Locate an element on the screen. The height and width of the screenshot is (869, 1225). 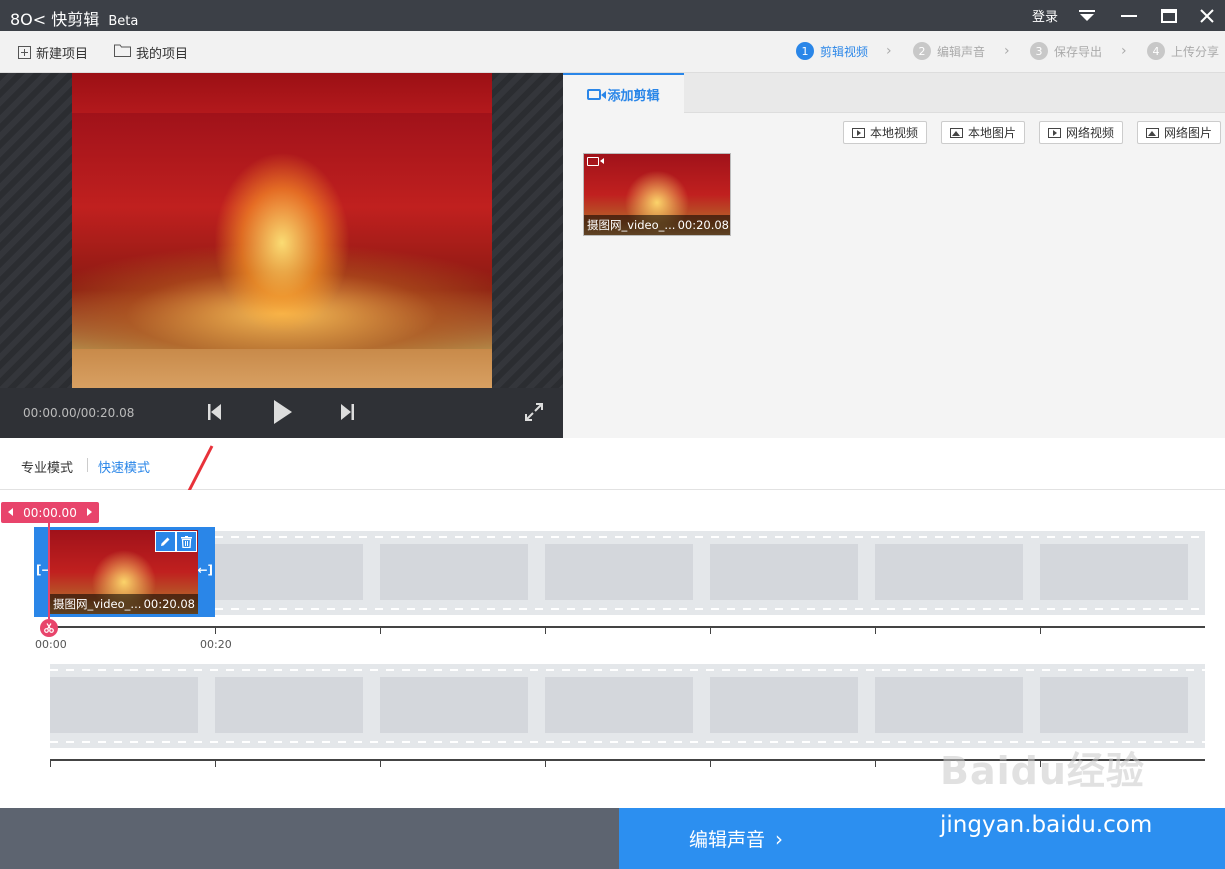
library-tabs: 添加剪辑 is located at coordinates (894, 93).